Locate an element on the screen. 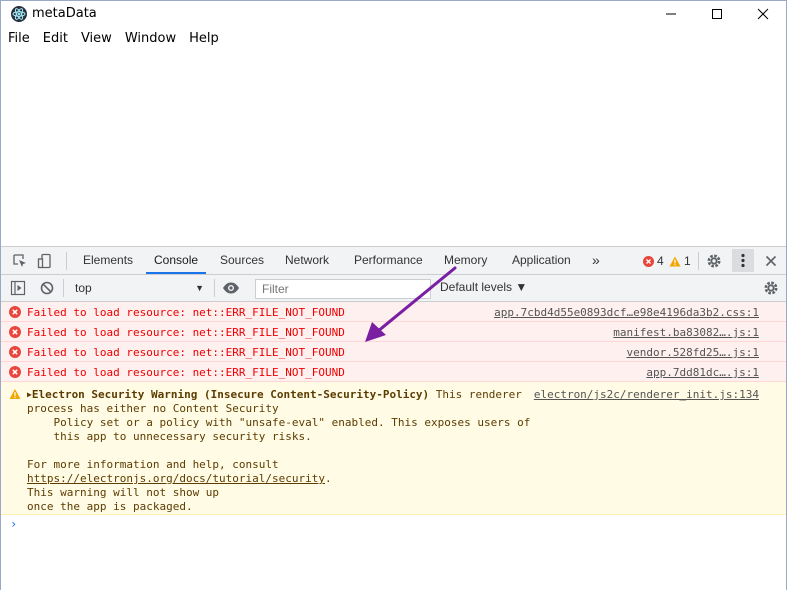 This screenshot has height=590, width=787. warning-link-tail: . is located at coordinates (328, 478).